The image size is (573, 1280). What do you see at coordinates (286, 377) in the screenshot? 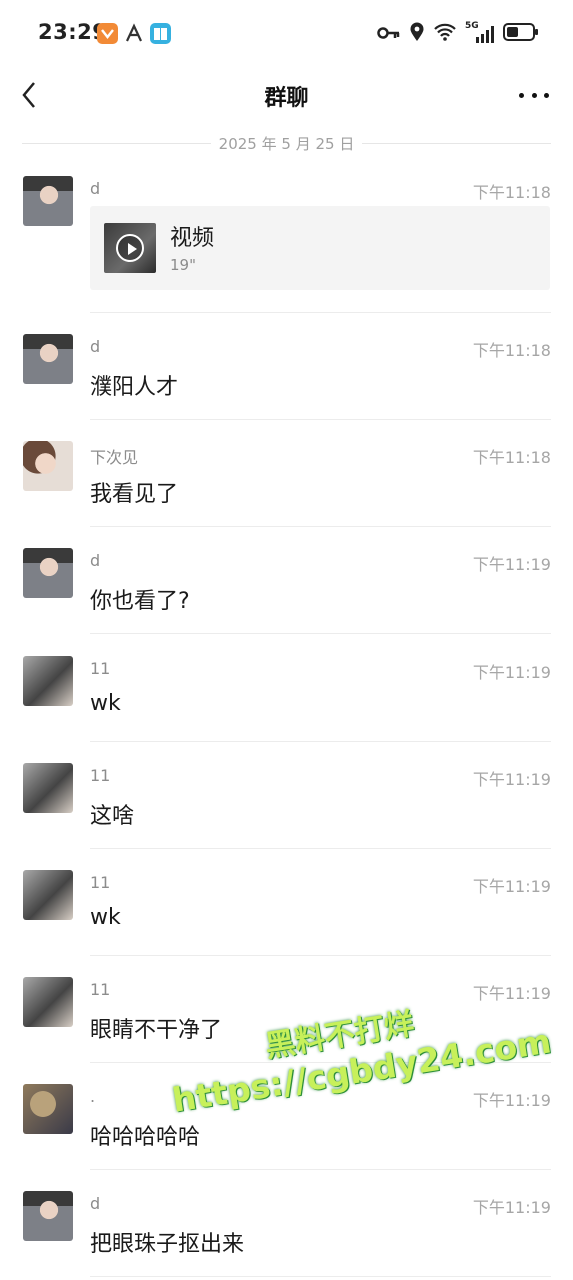
I see `message-row: d 下午11:18 濮阳人才` at bounding box center [286, 377].